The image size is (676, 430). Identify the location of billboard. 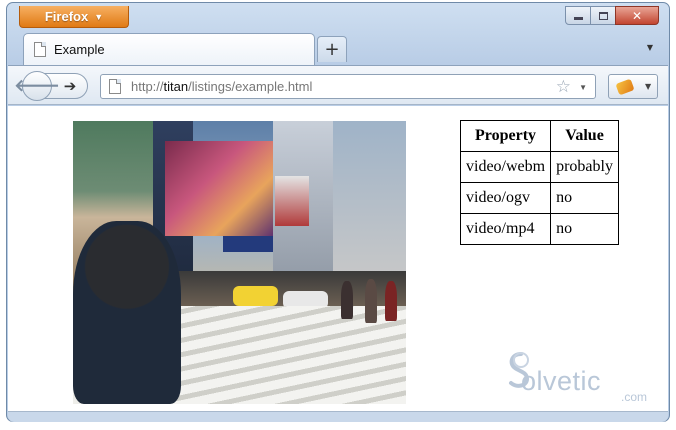
(220, 188).